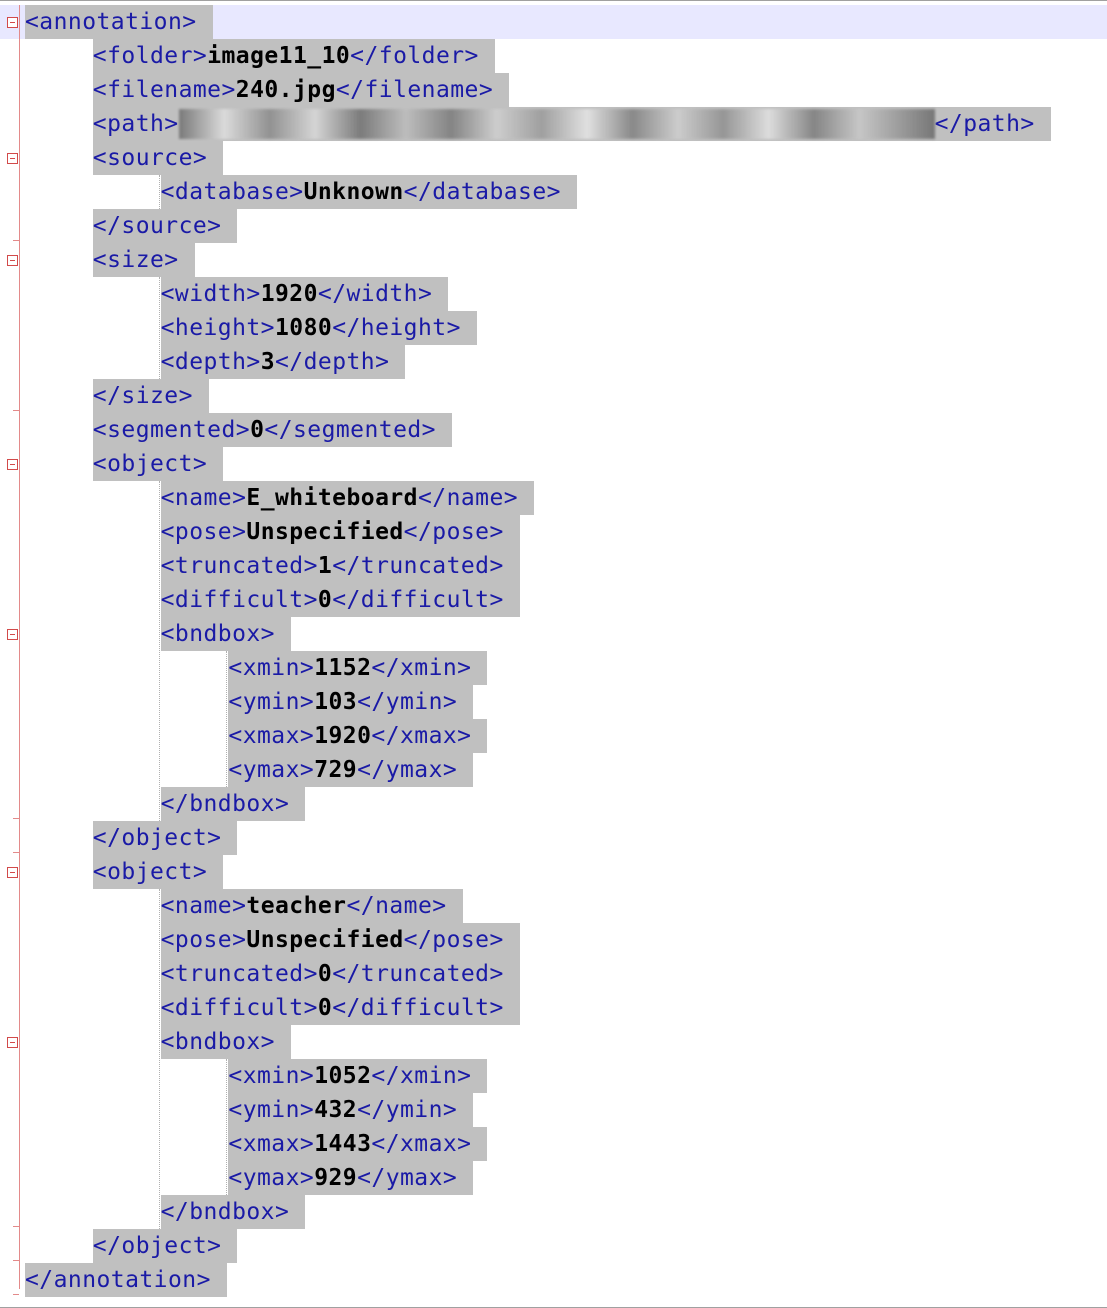 The height and width of the screenshot is (1308, 1107). Describe the element at coordinates (119, 22) in the screenshot. I see `selected-text: <annotation>` at that location.